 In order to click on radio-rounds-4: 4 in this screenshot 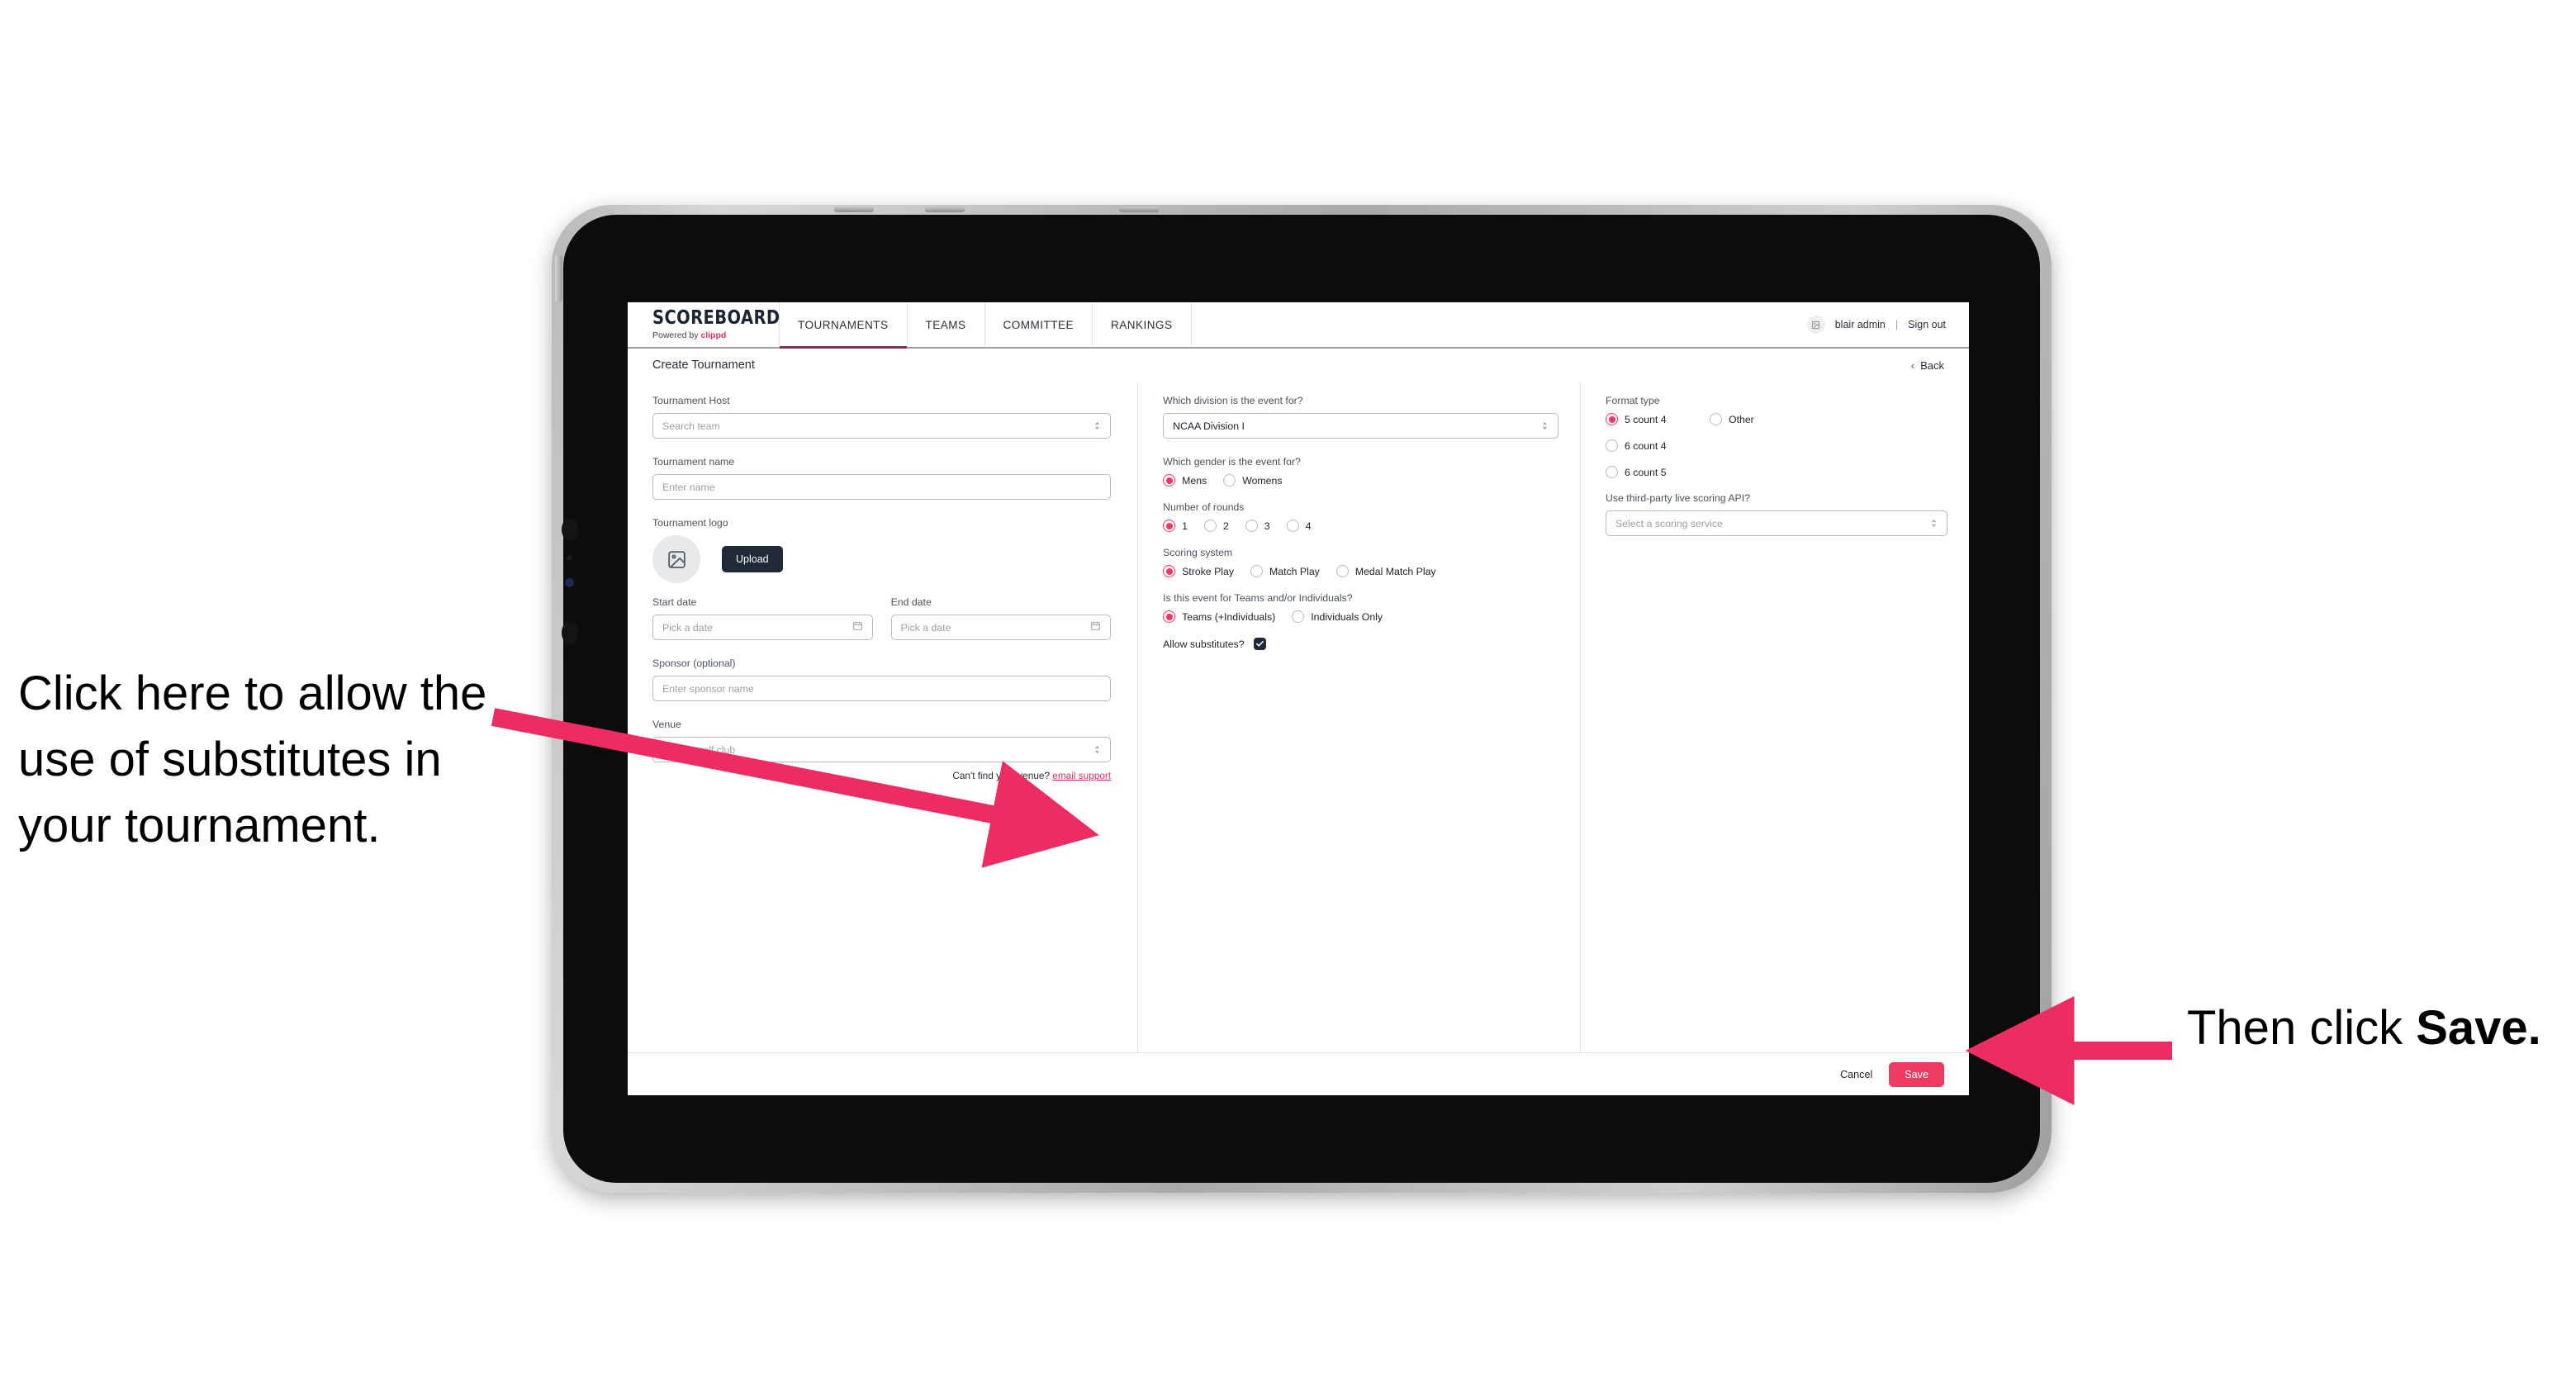, I will do `click(1299, 526)`.